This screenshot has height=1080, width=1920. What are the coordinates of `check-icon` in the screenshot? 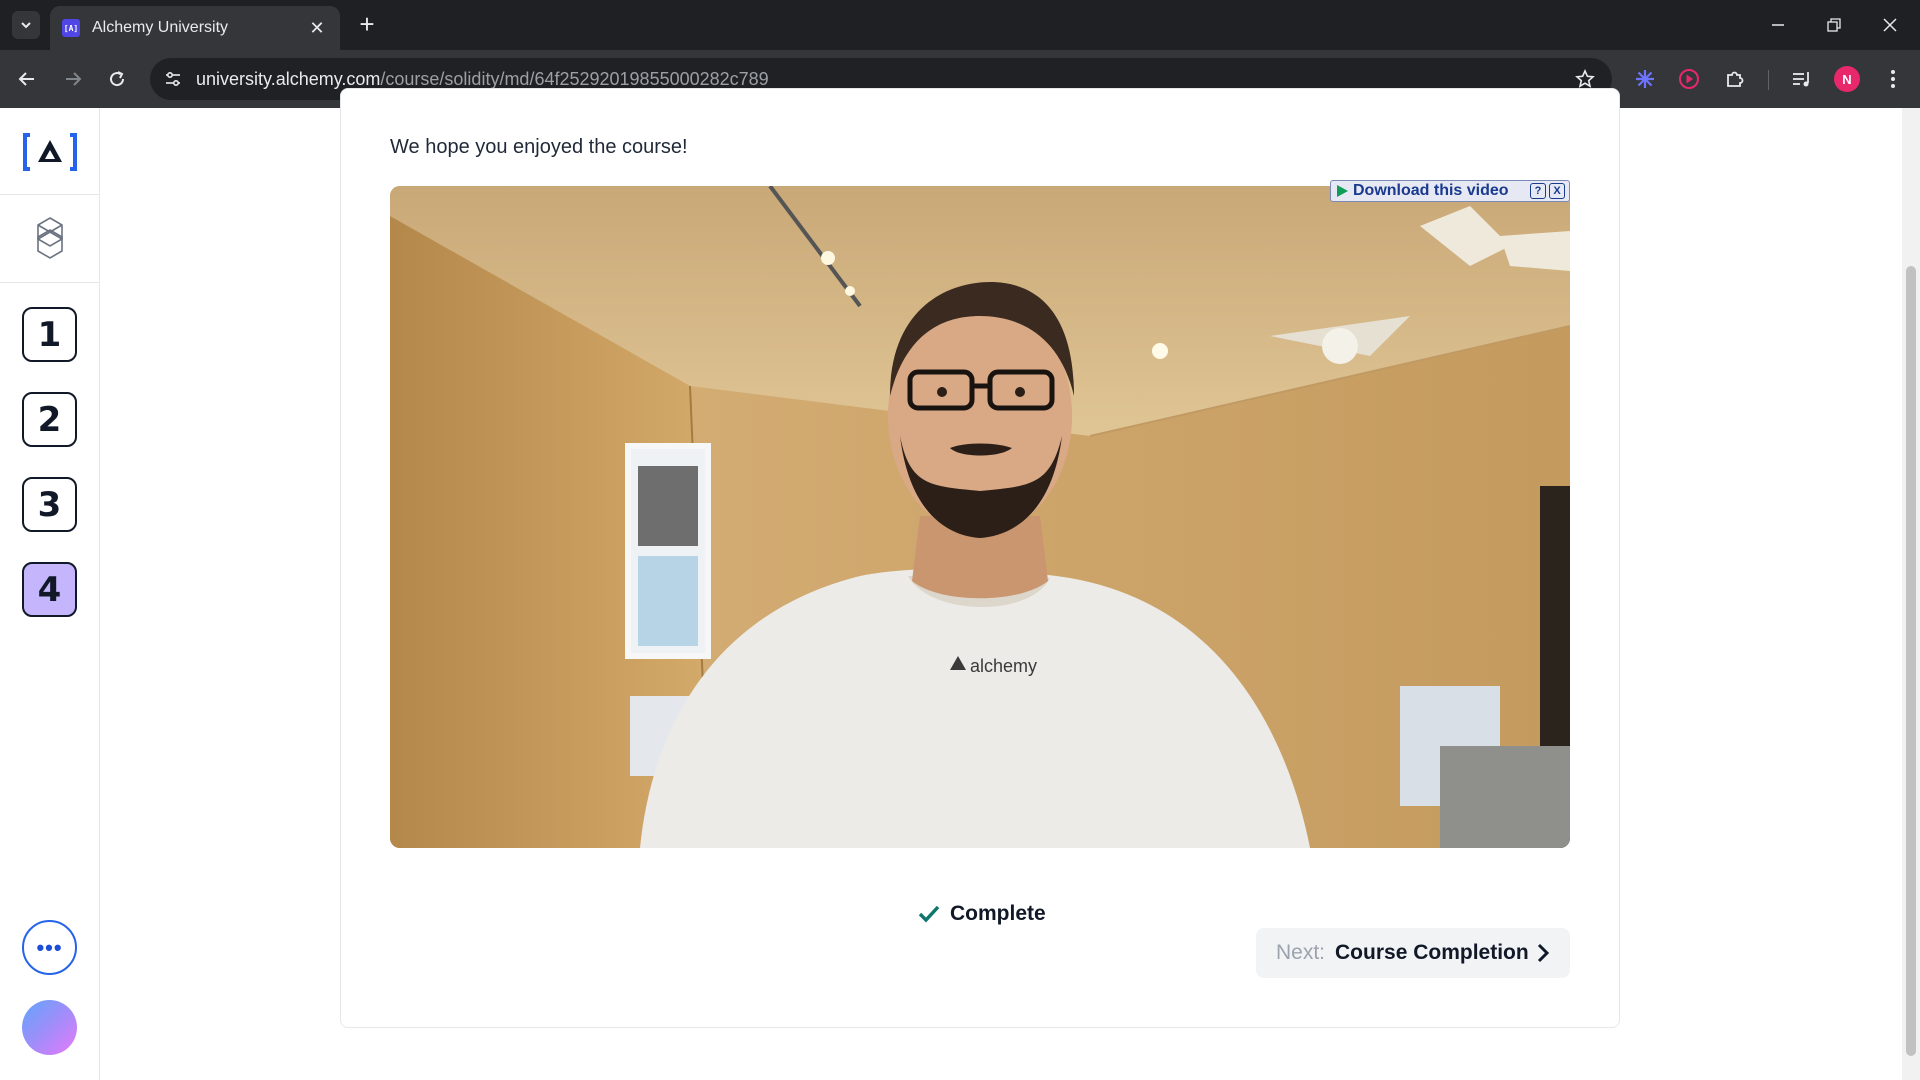 It's located at (929, 914).